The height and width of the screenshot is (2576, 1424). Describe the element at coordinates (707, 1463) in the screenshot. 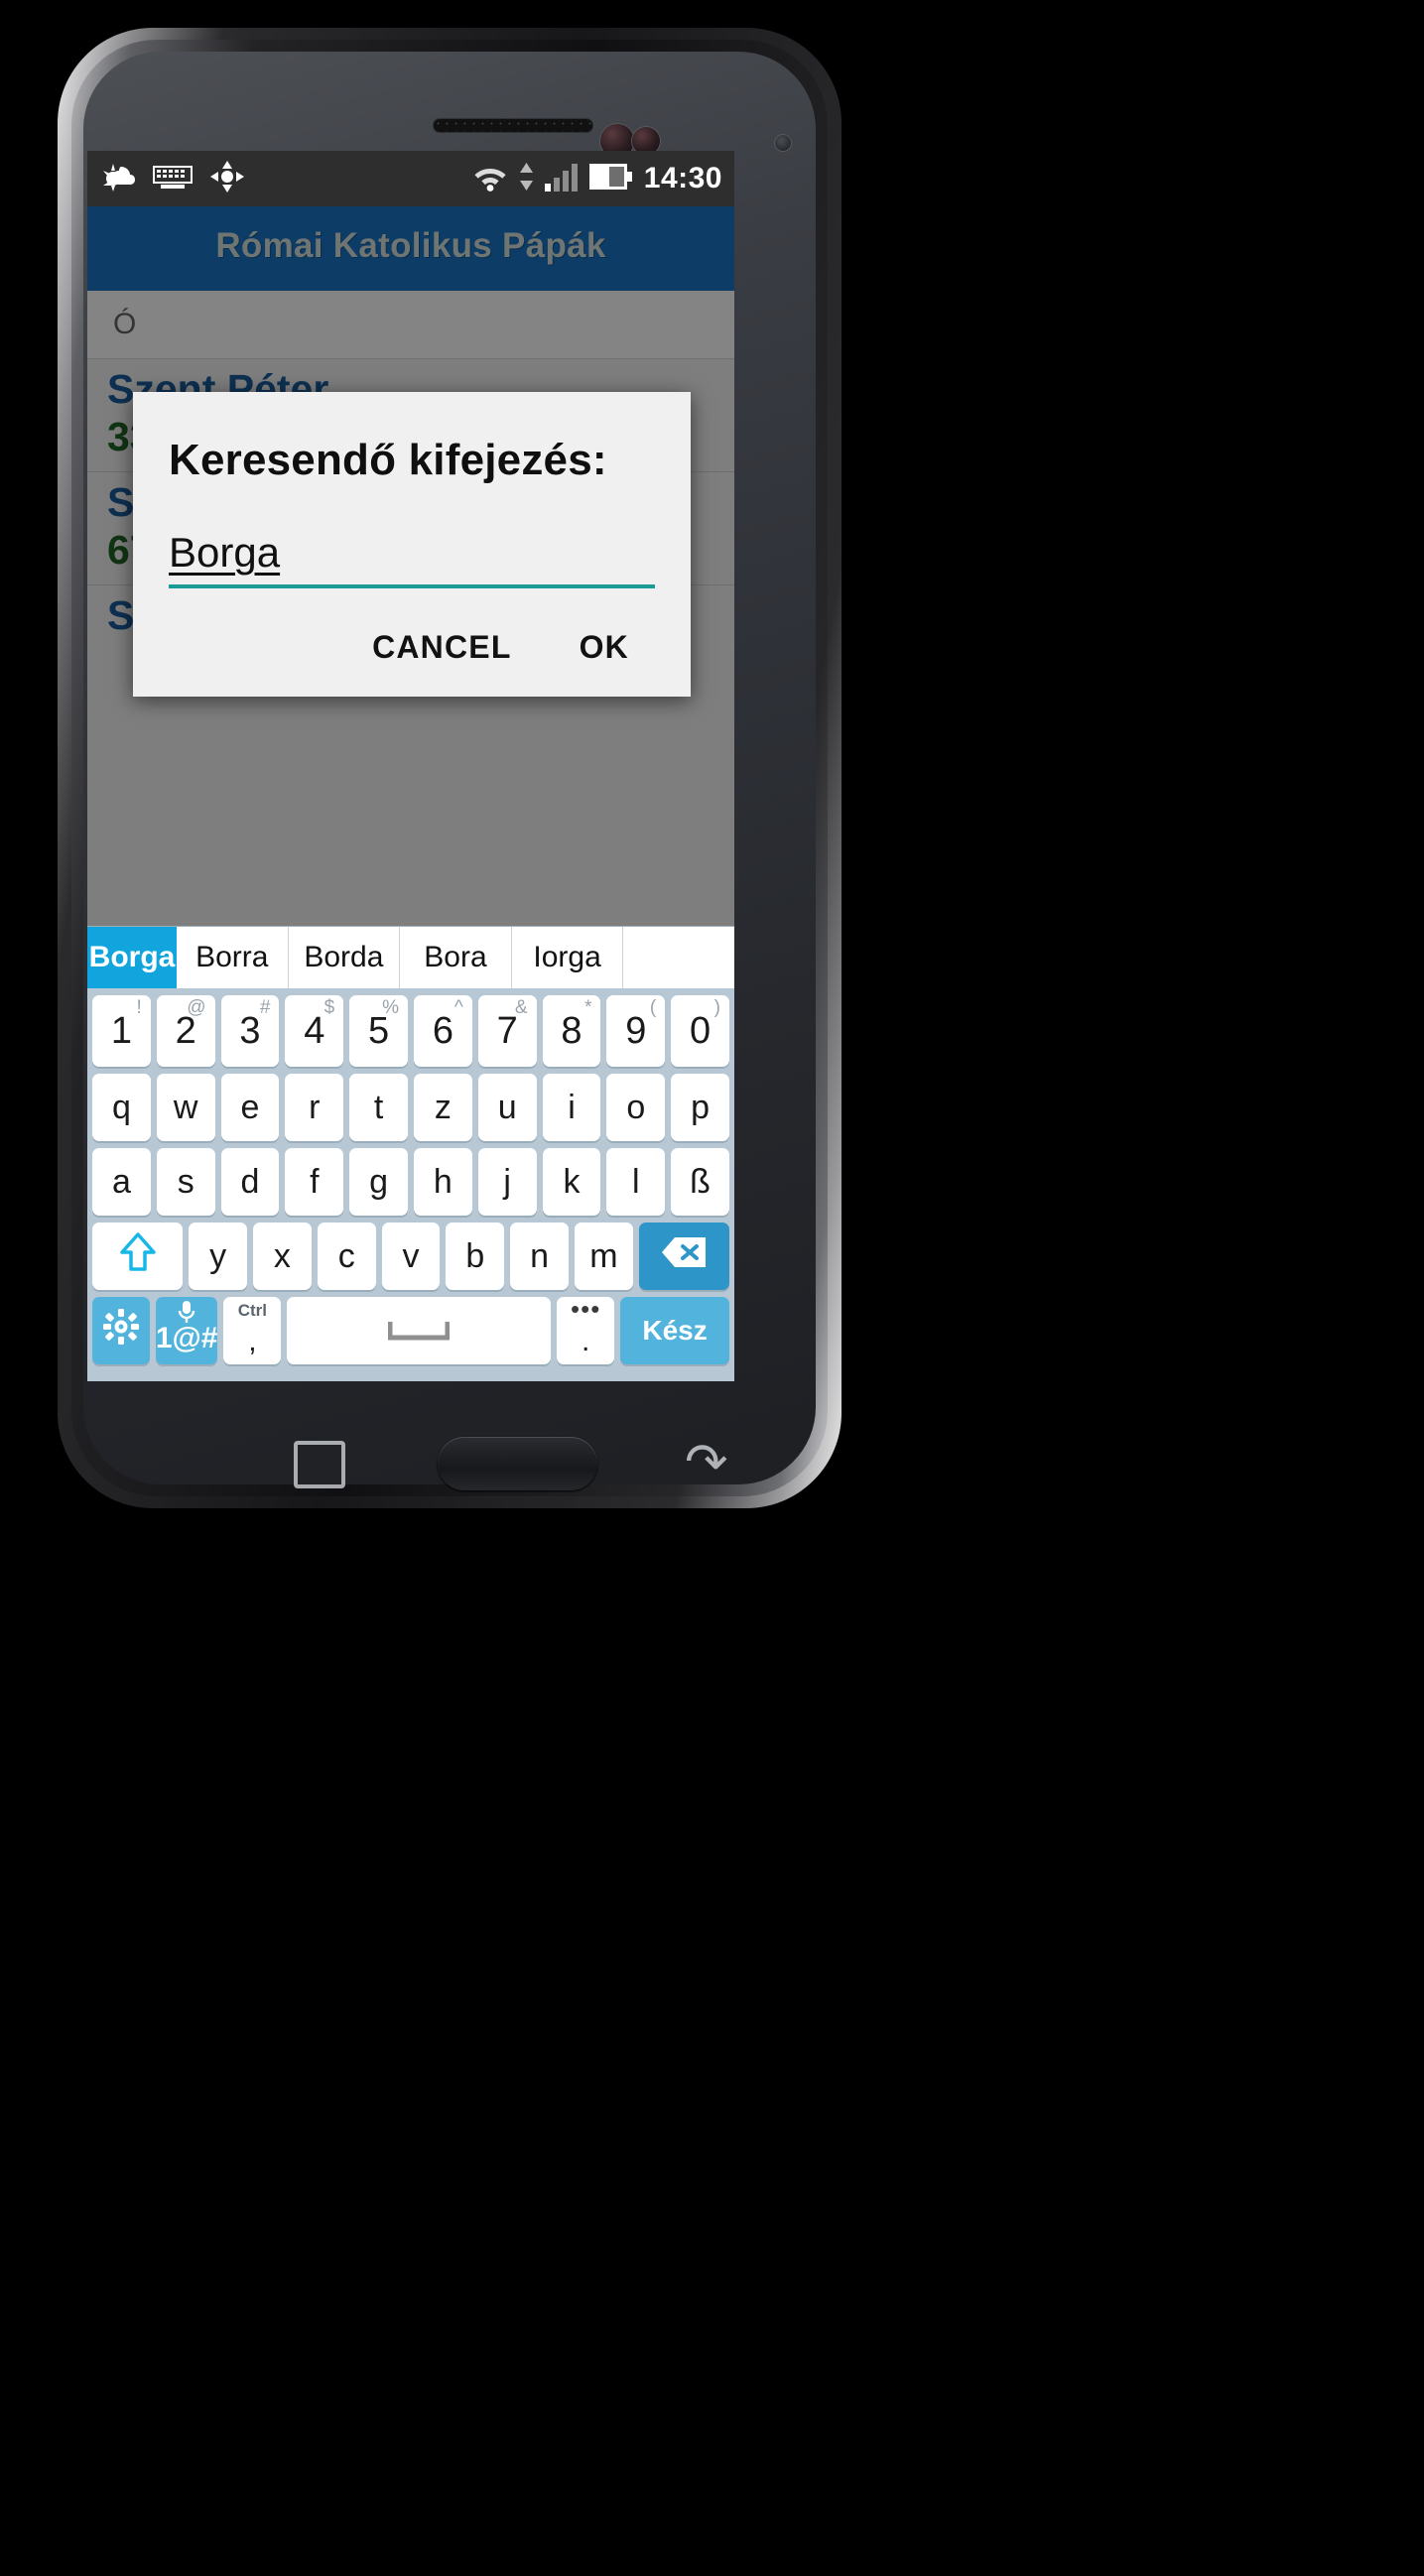

I see `back-icon: ↷` at that location.